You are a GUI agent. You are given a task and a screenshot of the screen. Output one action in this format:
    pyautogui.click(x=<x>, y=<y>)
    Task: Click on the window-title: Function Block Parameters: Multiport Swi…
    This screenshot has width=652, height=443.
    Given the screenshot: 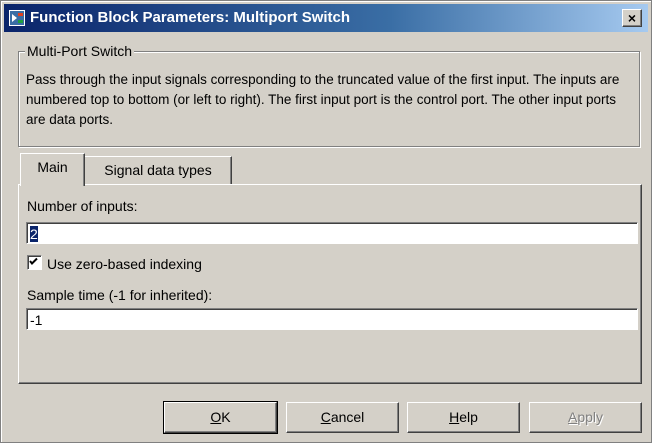 What is the action you would take?
    pyautogui.click(x=190, y=17)
    